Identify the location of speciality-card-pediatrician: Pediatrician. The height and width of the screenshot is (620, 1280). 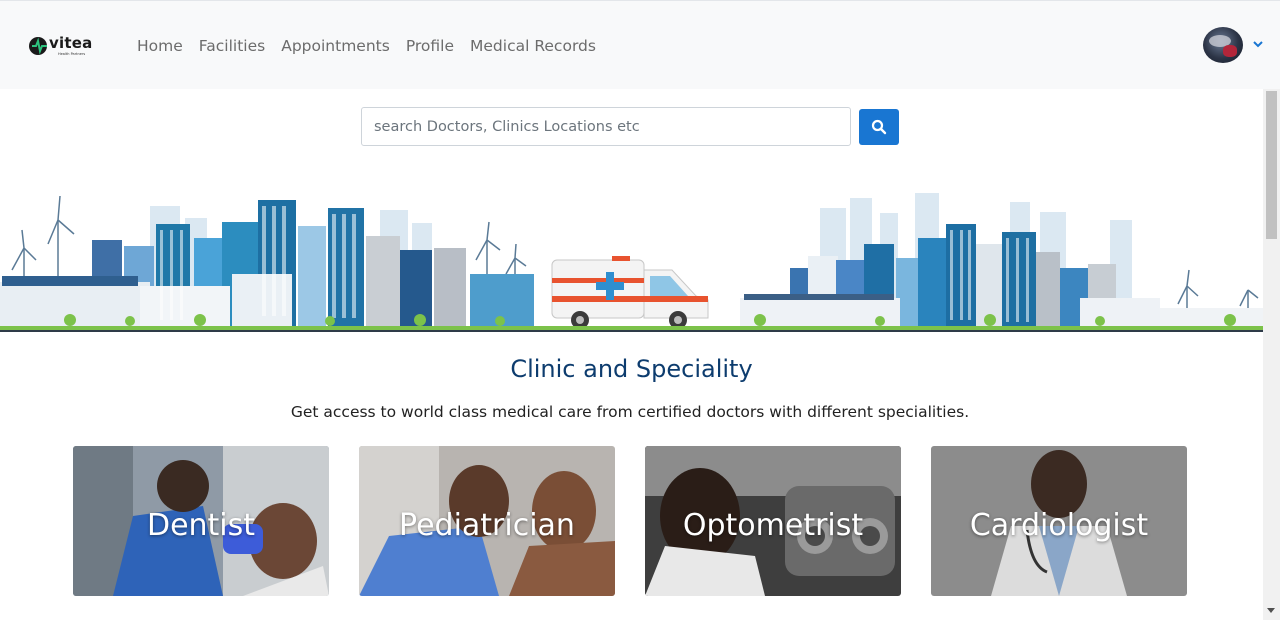
(487, 521).